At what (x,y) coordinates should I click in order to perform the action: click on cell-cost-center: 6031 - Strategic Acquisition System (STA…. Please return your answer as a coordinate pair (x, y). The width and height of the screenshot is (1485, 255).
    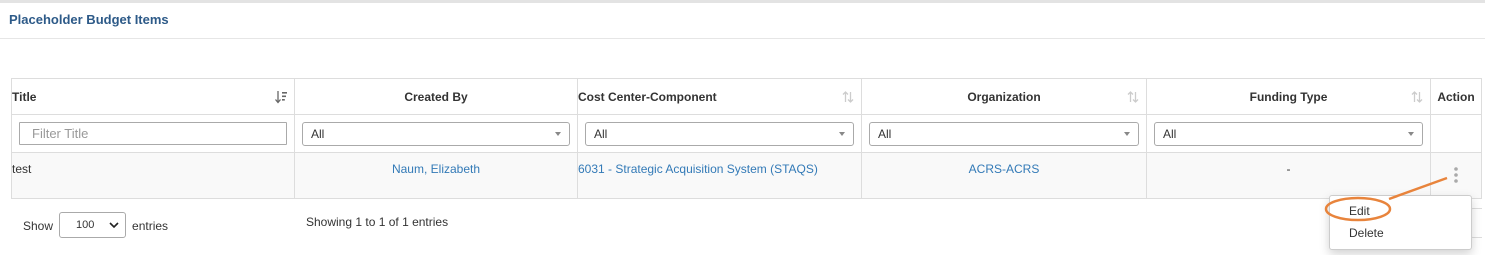
    Looking at the image, I should click on (719, 175).